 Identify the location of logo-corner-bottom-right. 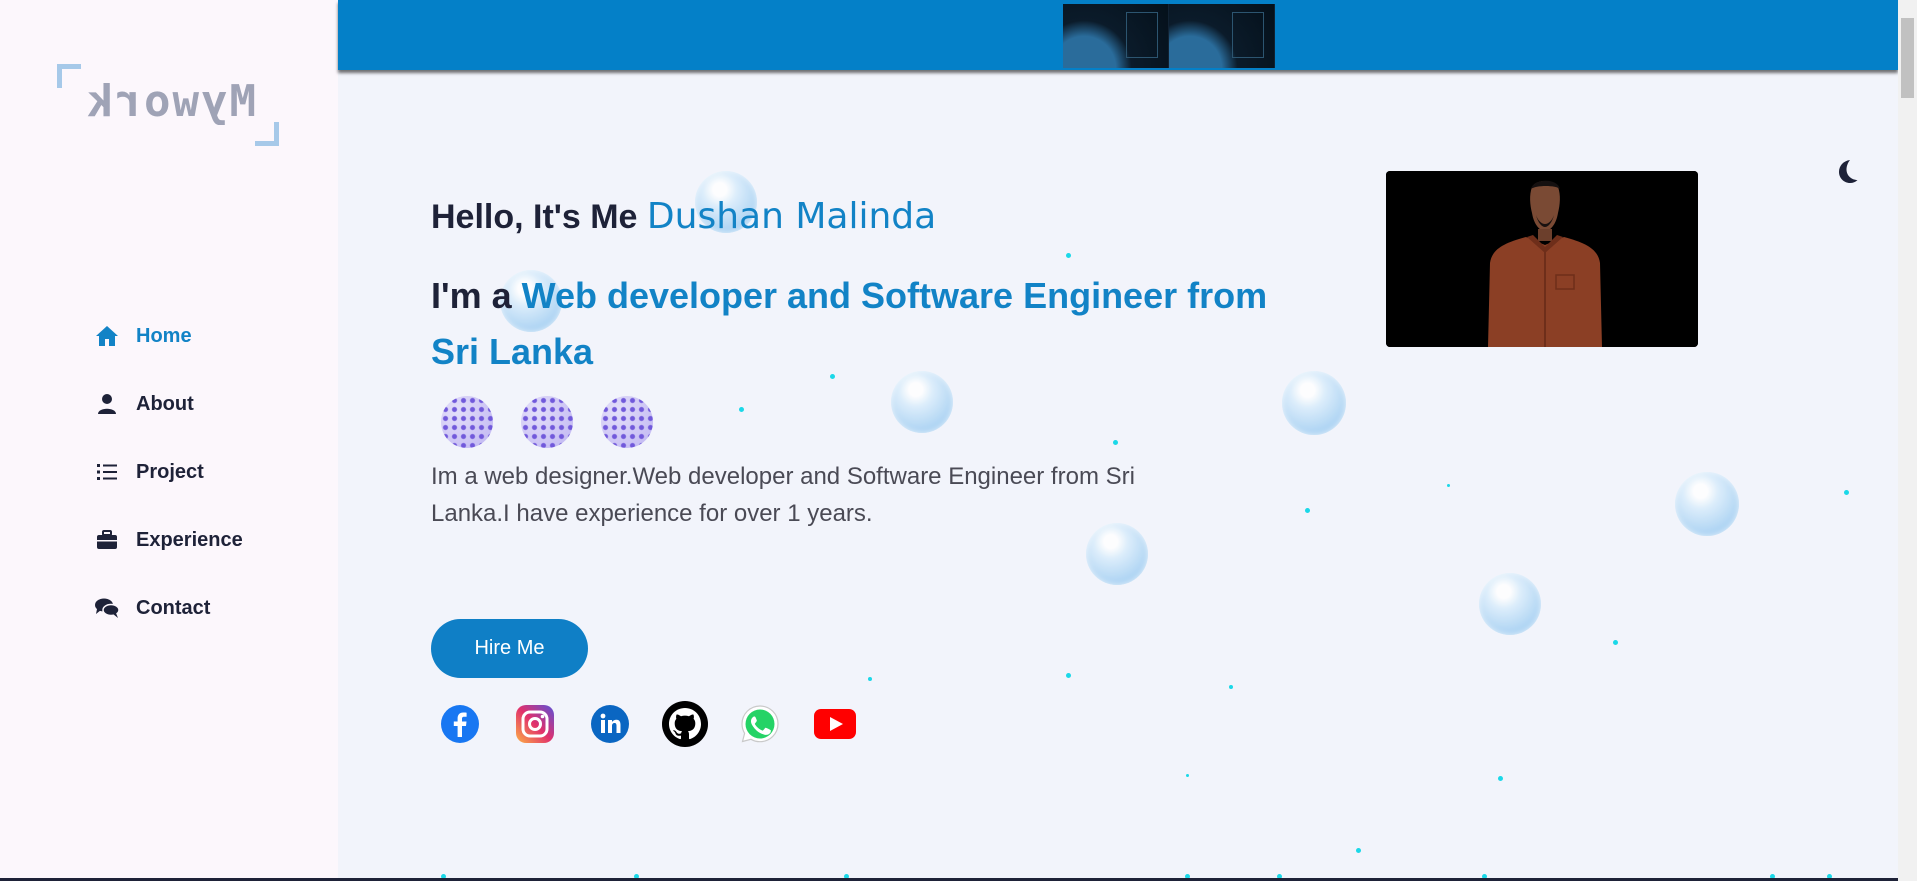
(267, 134).